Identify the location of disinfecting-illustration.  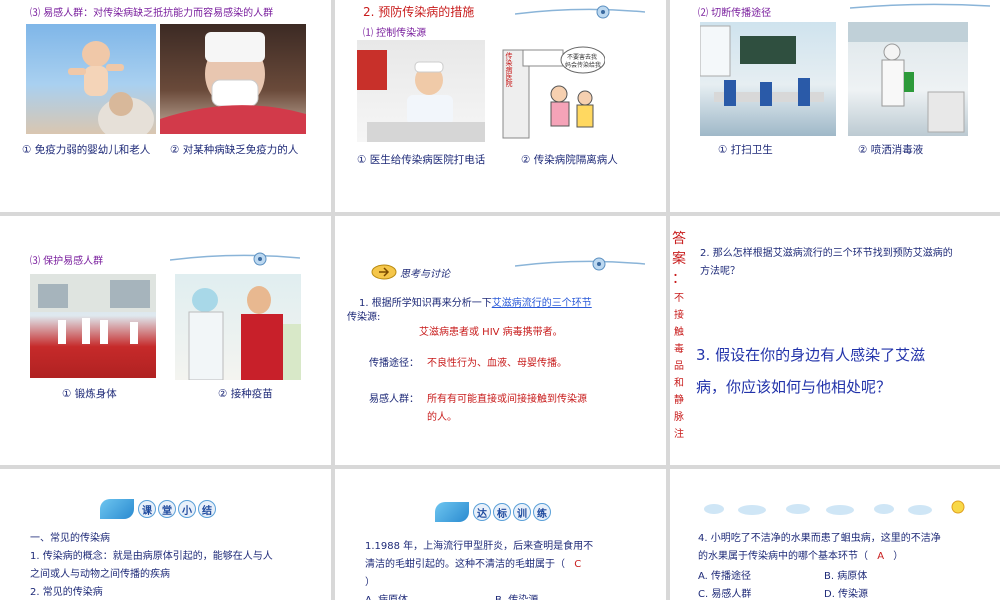
(908, 77).